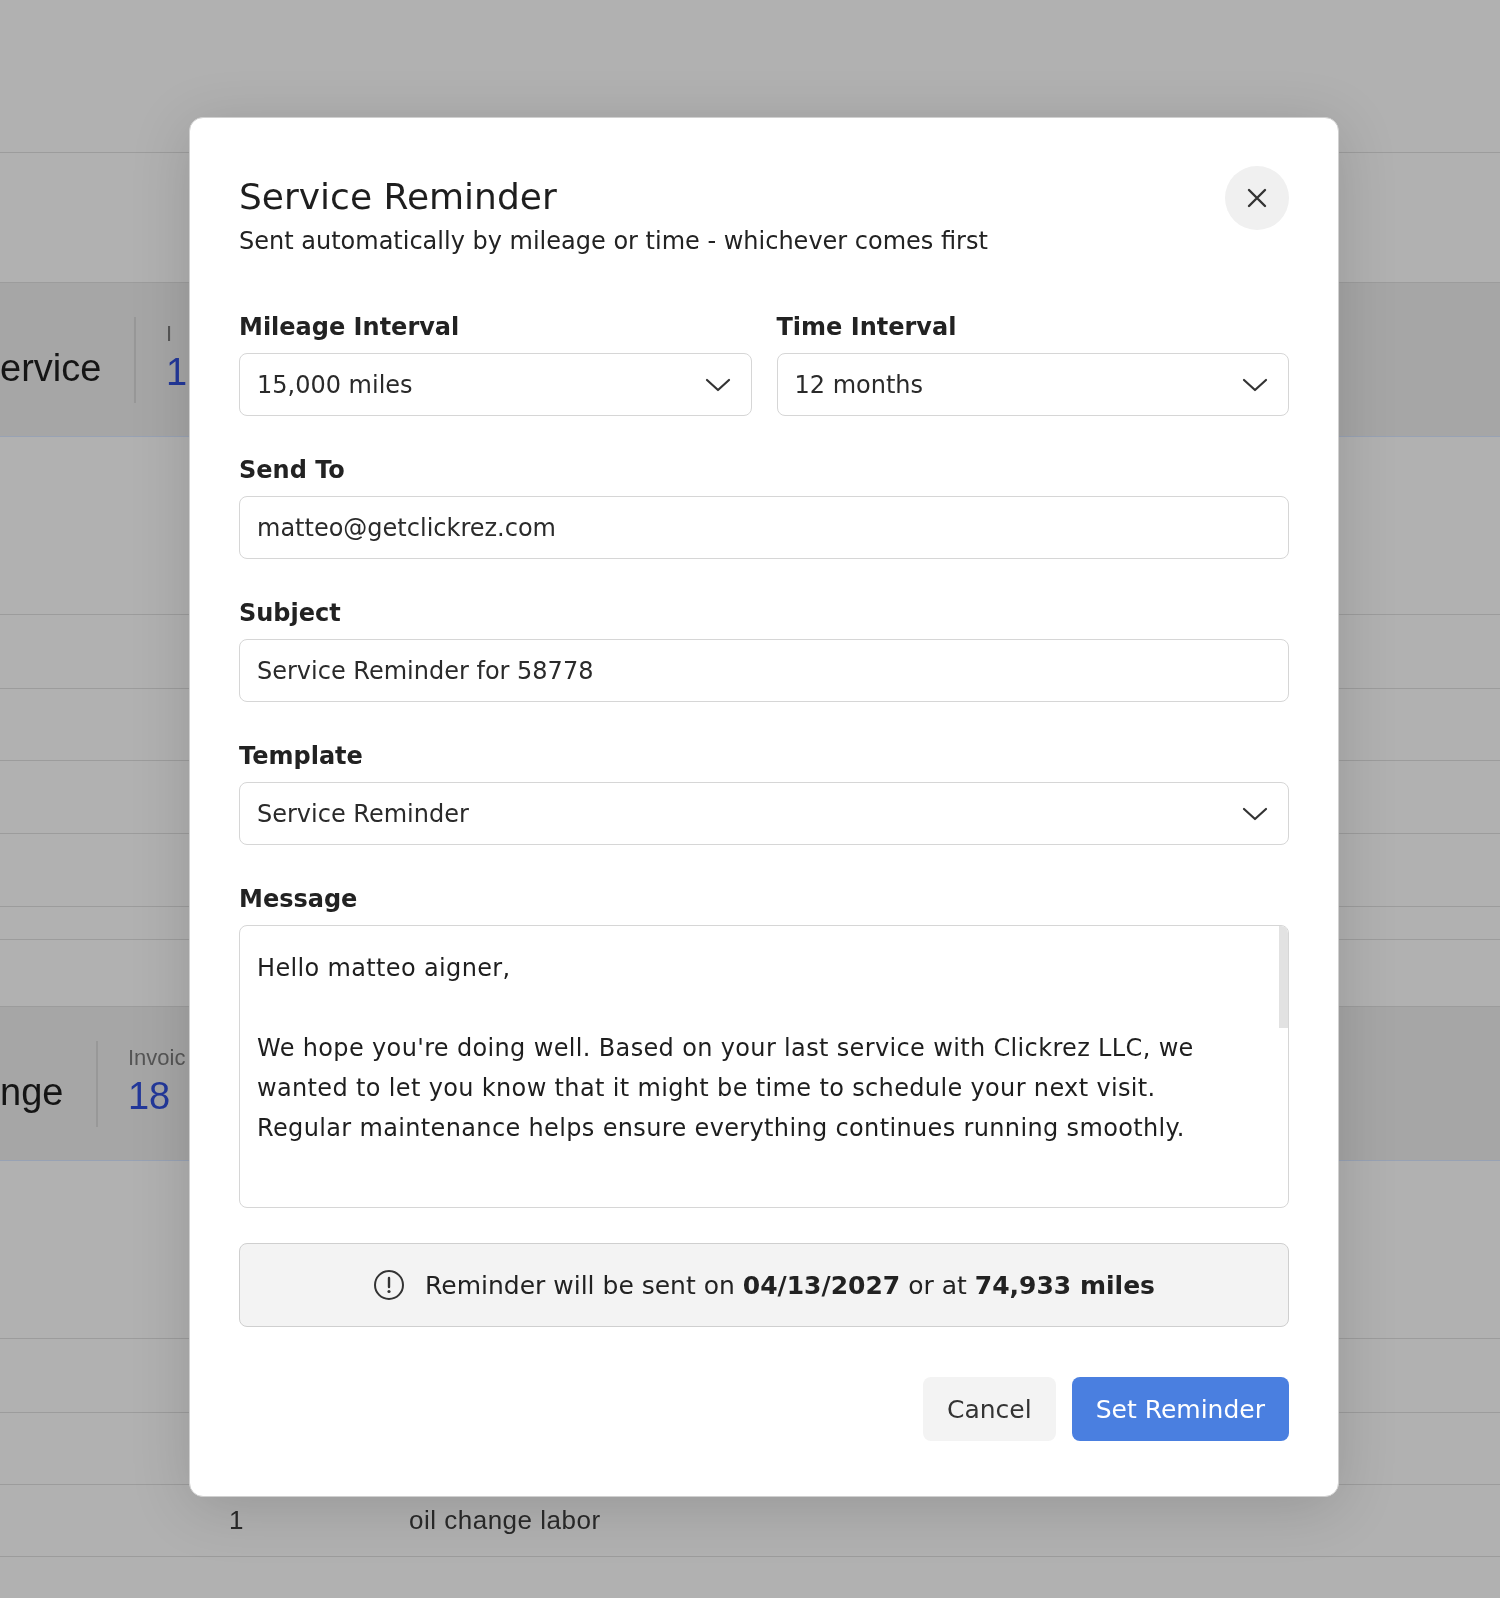  I want to click on field-label: Mileage Interval, so click(350, 327).